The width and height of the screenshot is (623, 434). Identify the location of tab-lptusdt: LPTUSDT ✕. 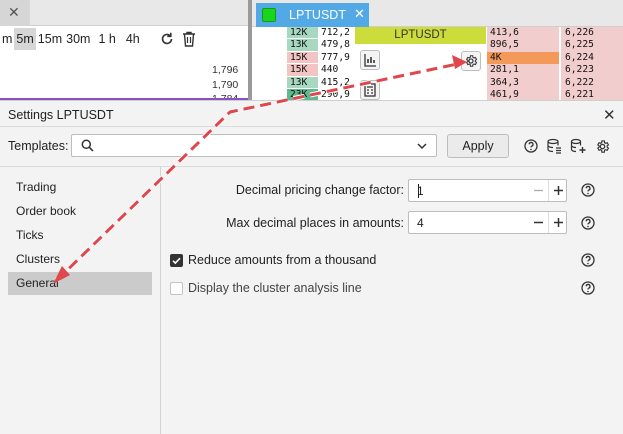
(312, 15).